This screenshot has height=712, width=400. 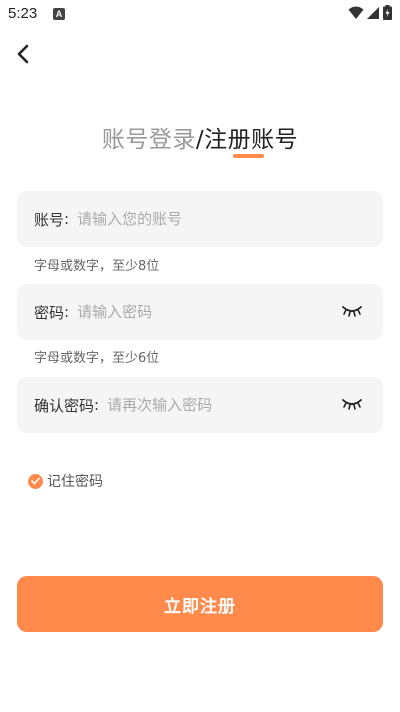 What do you see at coordinates (67, 312) in the screenshot?
I see `password-label-colon: :` at bounding box center [67, 312].